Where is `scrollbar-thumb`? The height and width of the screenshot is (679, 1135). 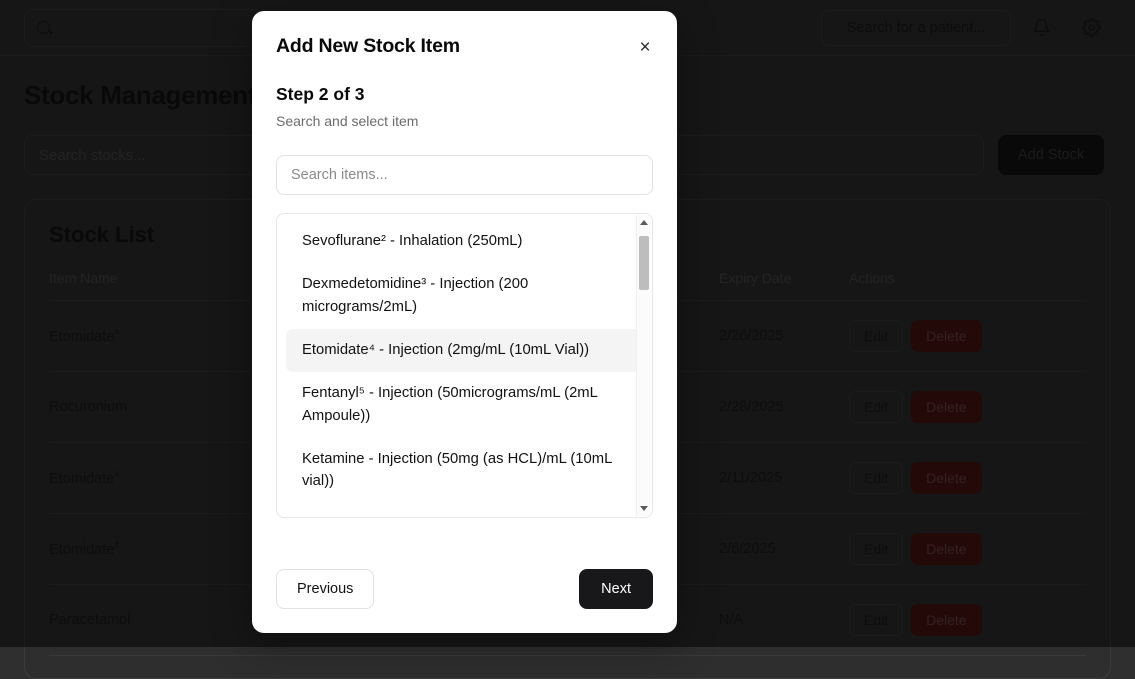
scrollbar-thumb is located at coordinates (644, 263).